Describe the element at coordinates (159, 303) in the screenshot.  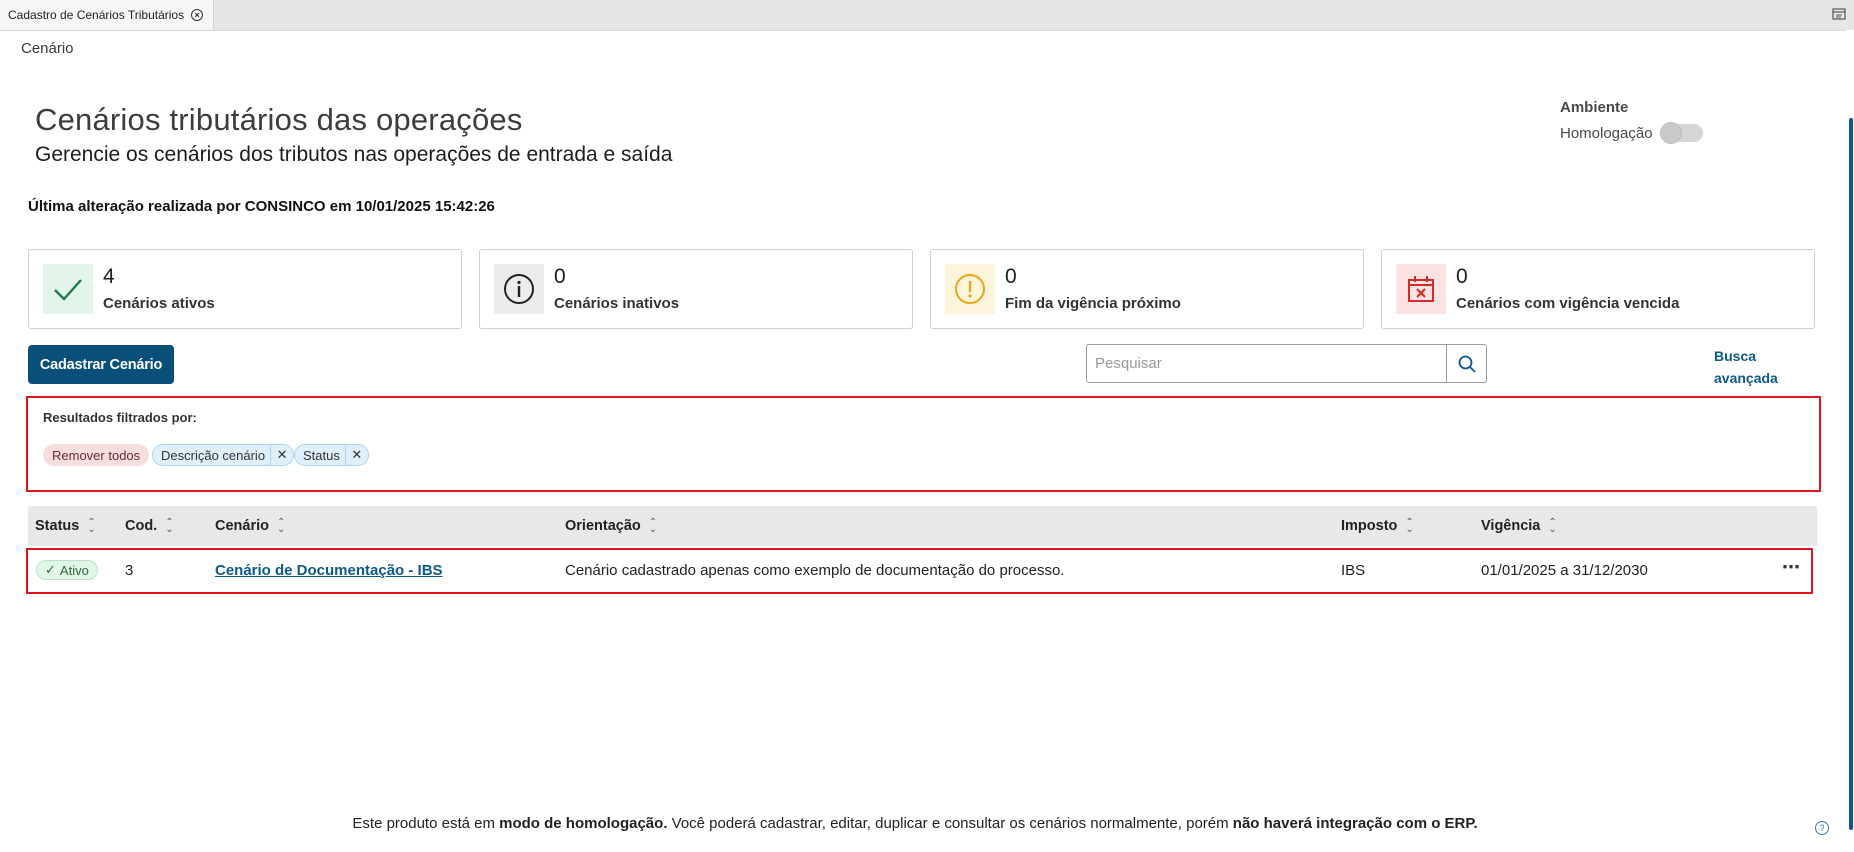
I see `card-label: Cenários ativos` at that location.